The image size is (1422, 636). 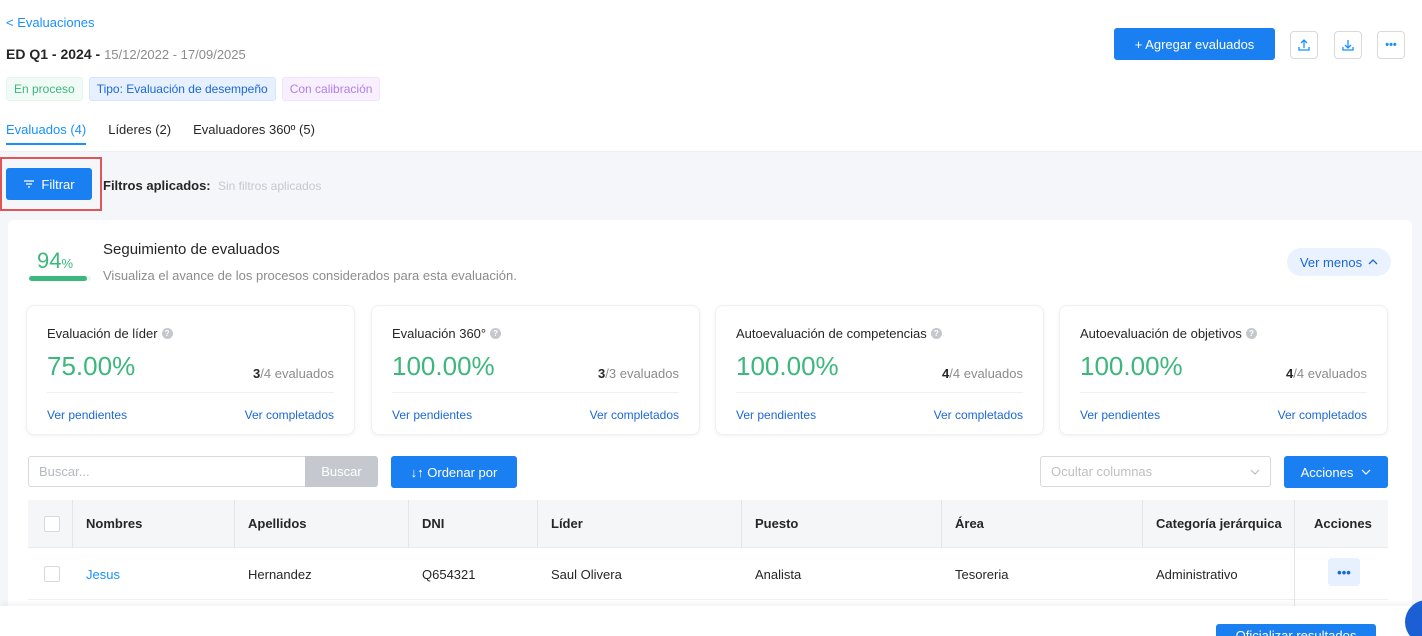 I want to click on chevron-up-icon, so click(x=1373, y=262).